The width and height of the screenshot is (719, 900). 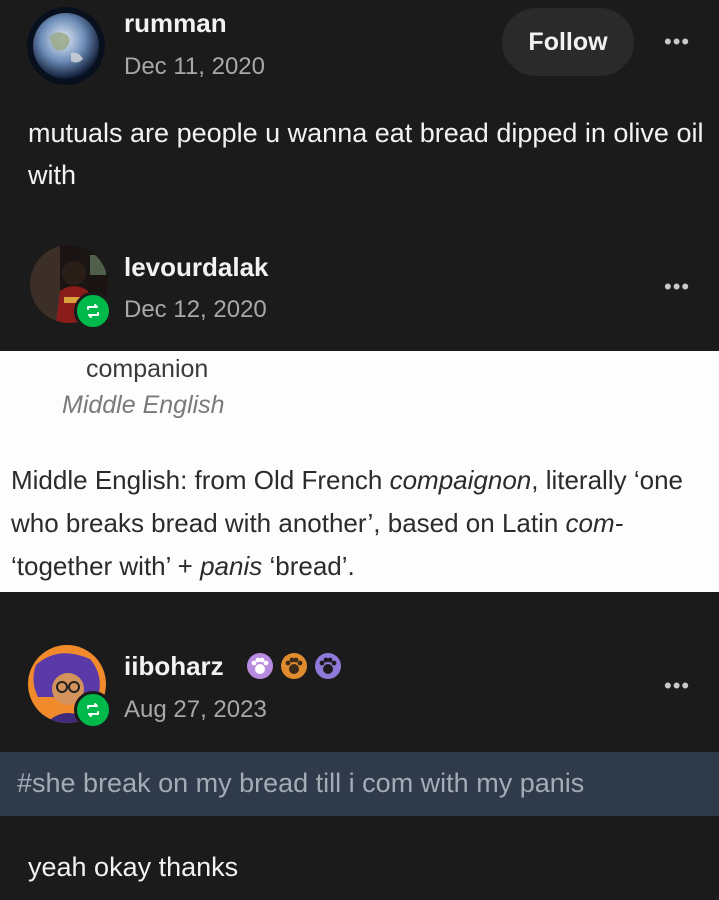 I want to click on user-badges, so click(x=294, y=668).